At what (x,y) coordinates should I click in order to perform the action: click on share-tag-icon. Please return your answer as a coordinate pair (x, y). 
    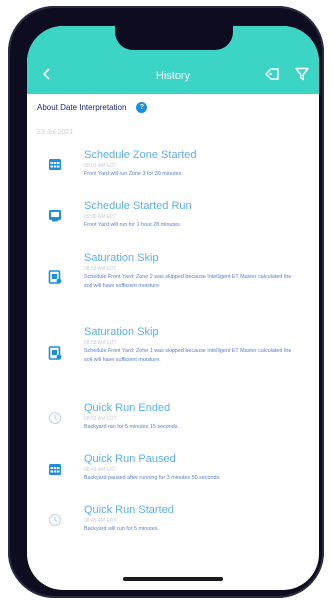
    Looking at the image, I should click on (272, 74).